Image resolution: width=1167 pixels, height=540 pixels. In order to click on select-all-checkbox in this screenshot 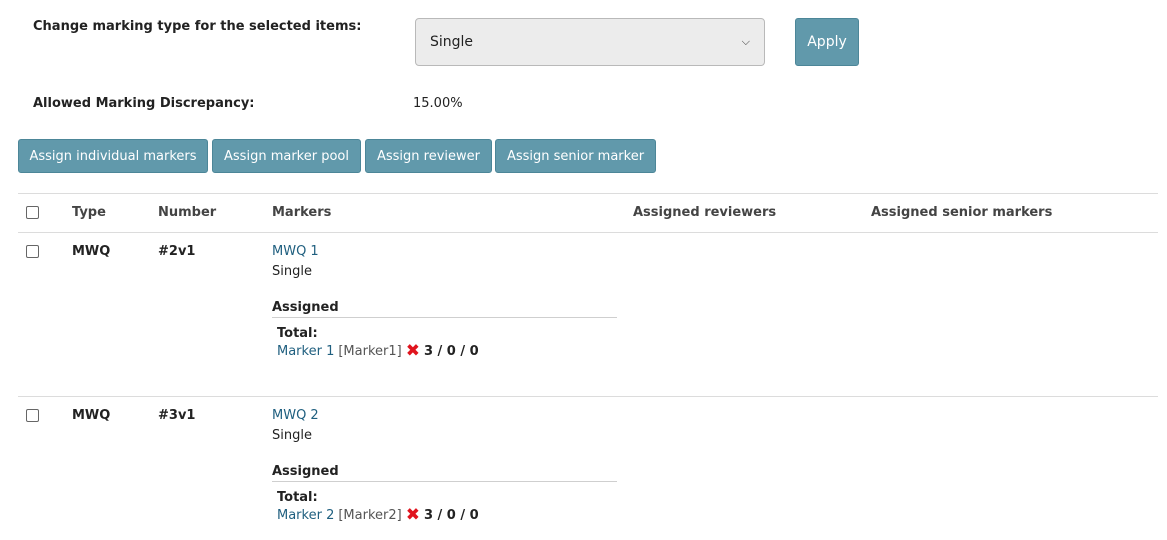, I will do `click(32, 212)`.